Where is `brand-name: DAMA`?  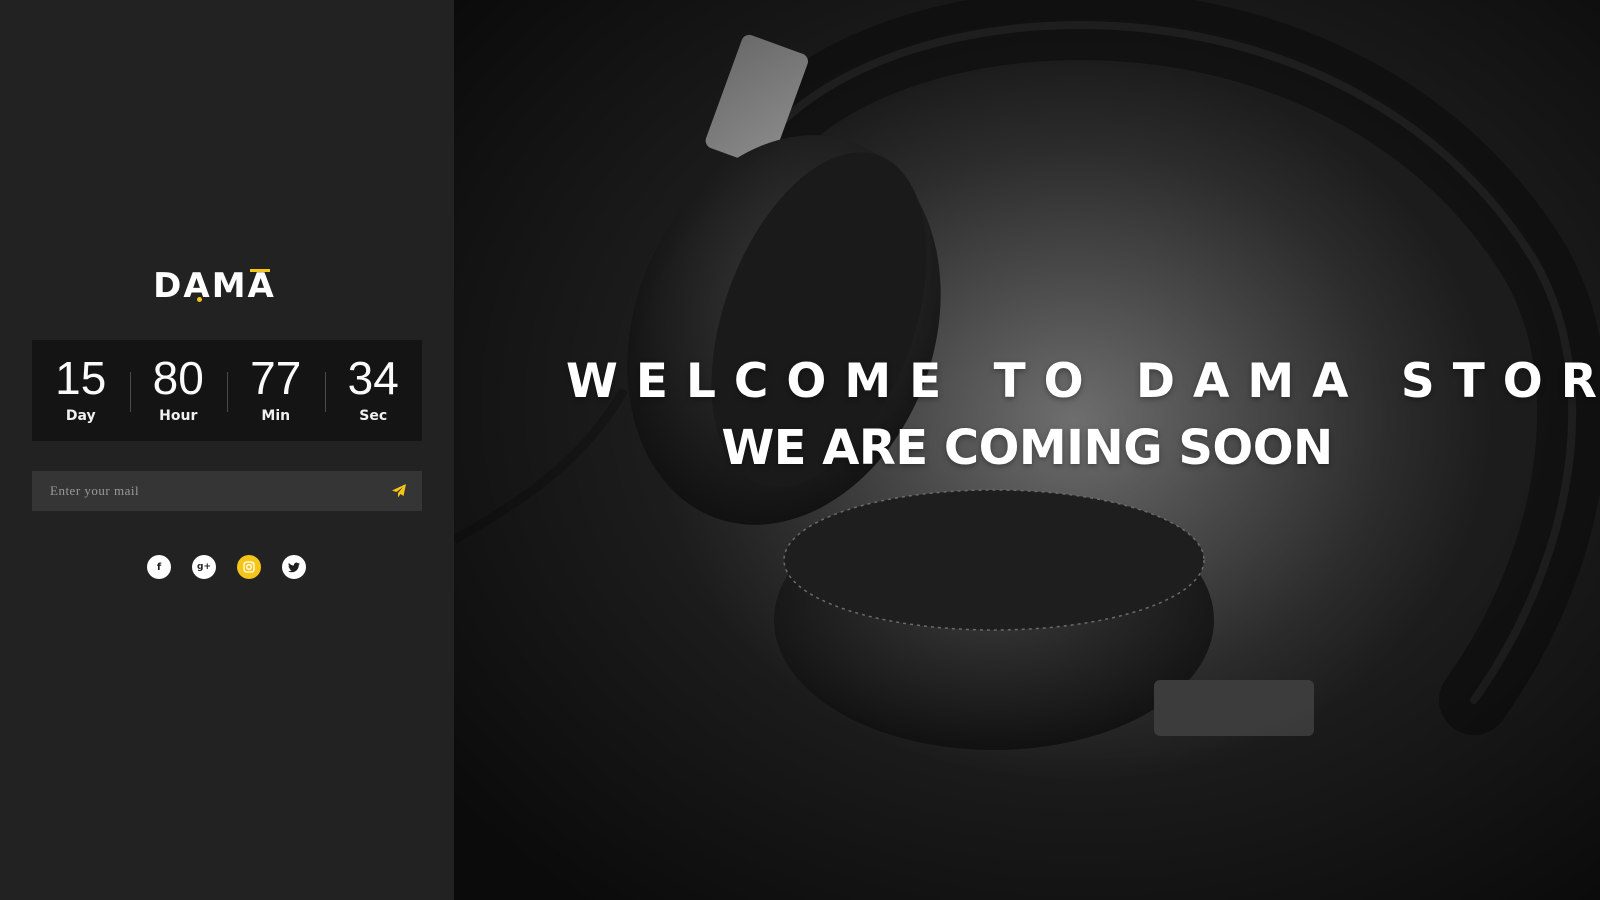 brand-name: DAMA is located at coordinates (214, 286).